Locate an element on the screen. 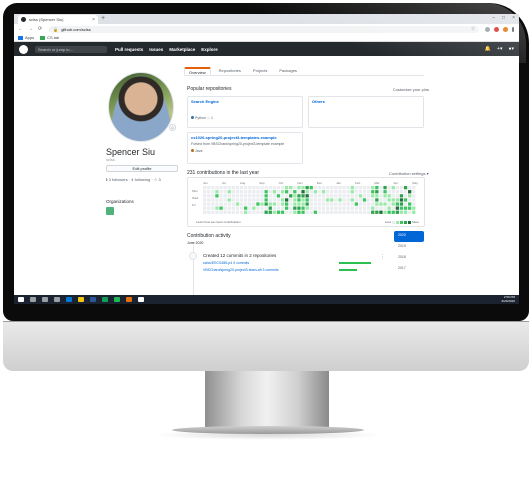 The width and height of the screenshot is (532, 498). activity-title: Created 12 commits in 2 repositories is located at coordinates (239, 255).